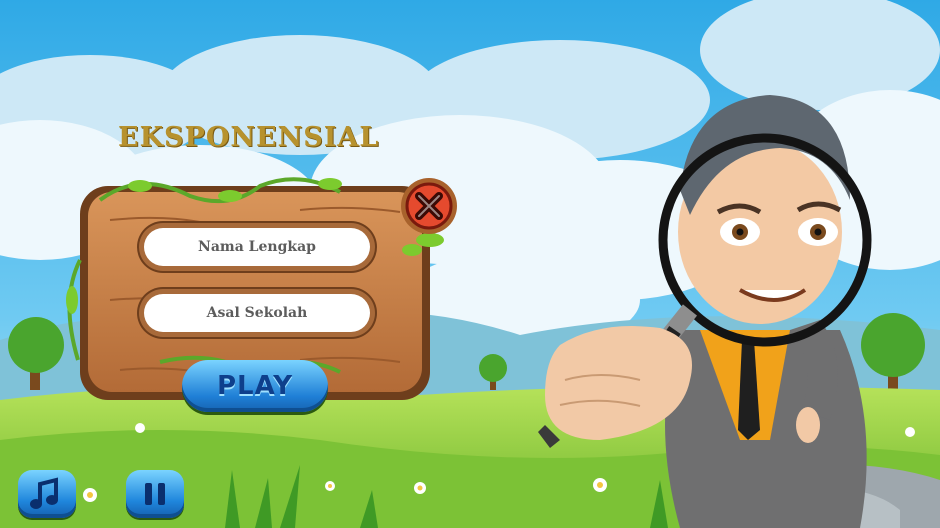 The image size is (940, 528). What do you see at coordinates (44, 493) in the screenshot?
I see `music-icon` at bounding box center [44, 493].